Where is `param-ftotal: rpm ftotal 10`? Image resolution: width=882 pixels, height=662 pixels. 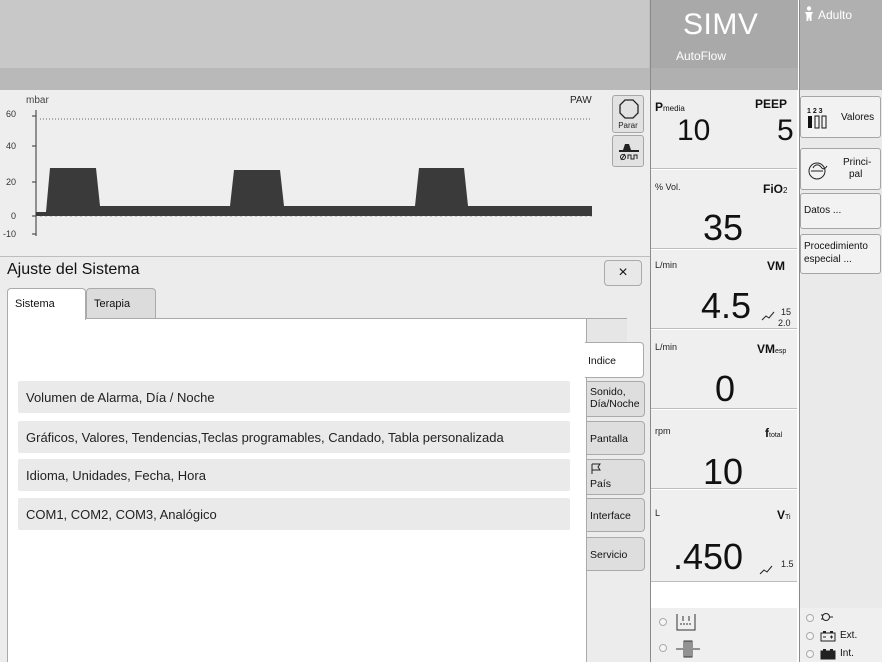 param-ftotal: rpm ftotal 10 is located at coordinates (724, 451).